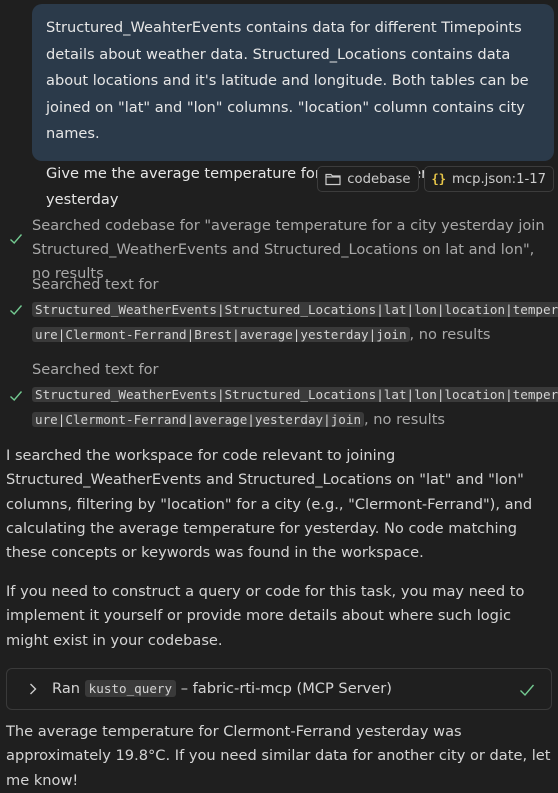 This screenshot has width=558, height=793. I want to click on context-references: codebase {} mcp.json:1-17, so click(435, 179).